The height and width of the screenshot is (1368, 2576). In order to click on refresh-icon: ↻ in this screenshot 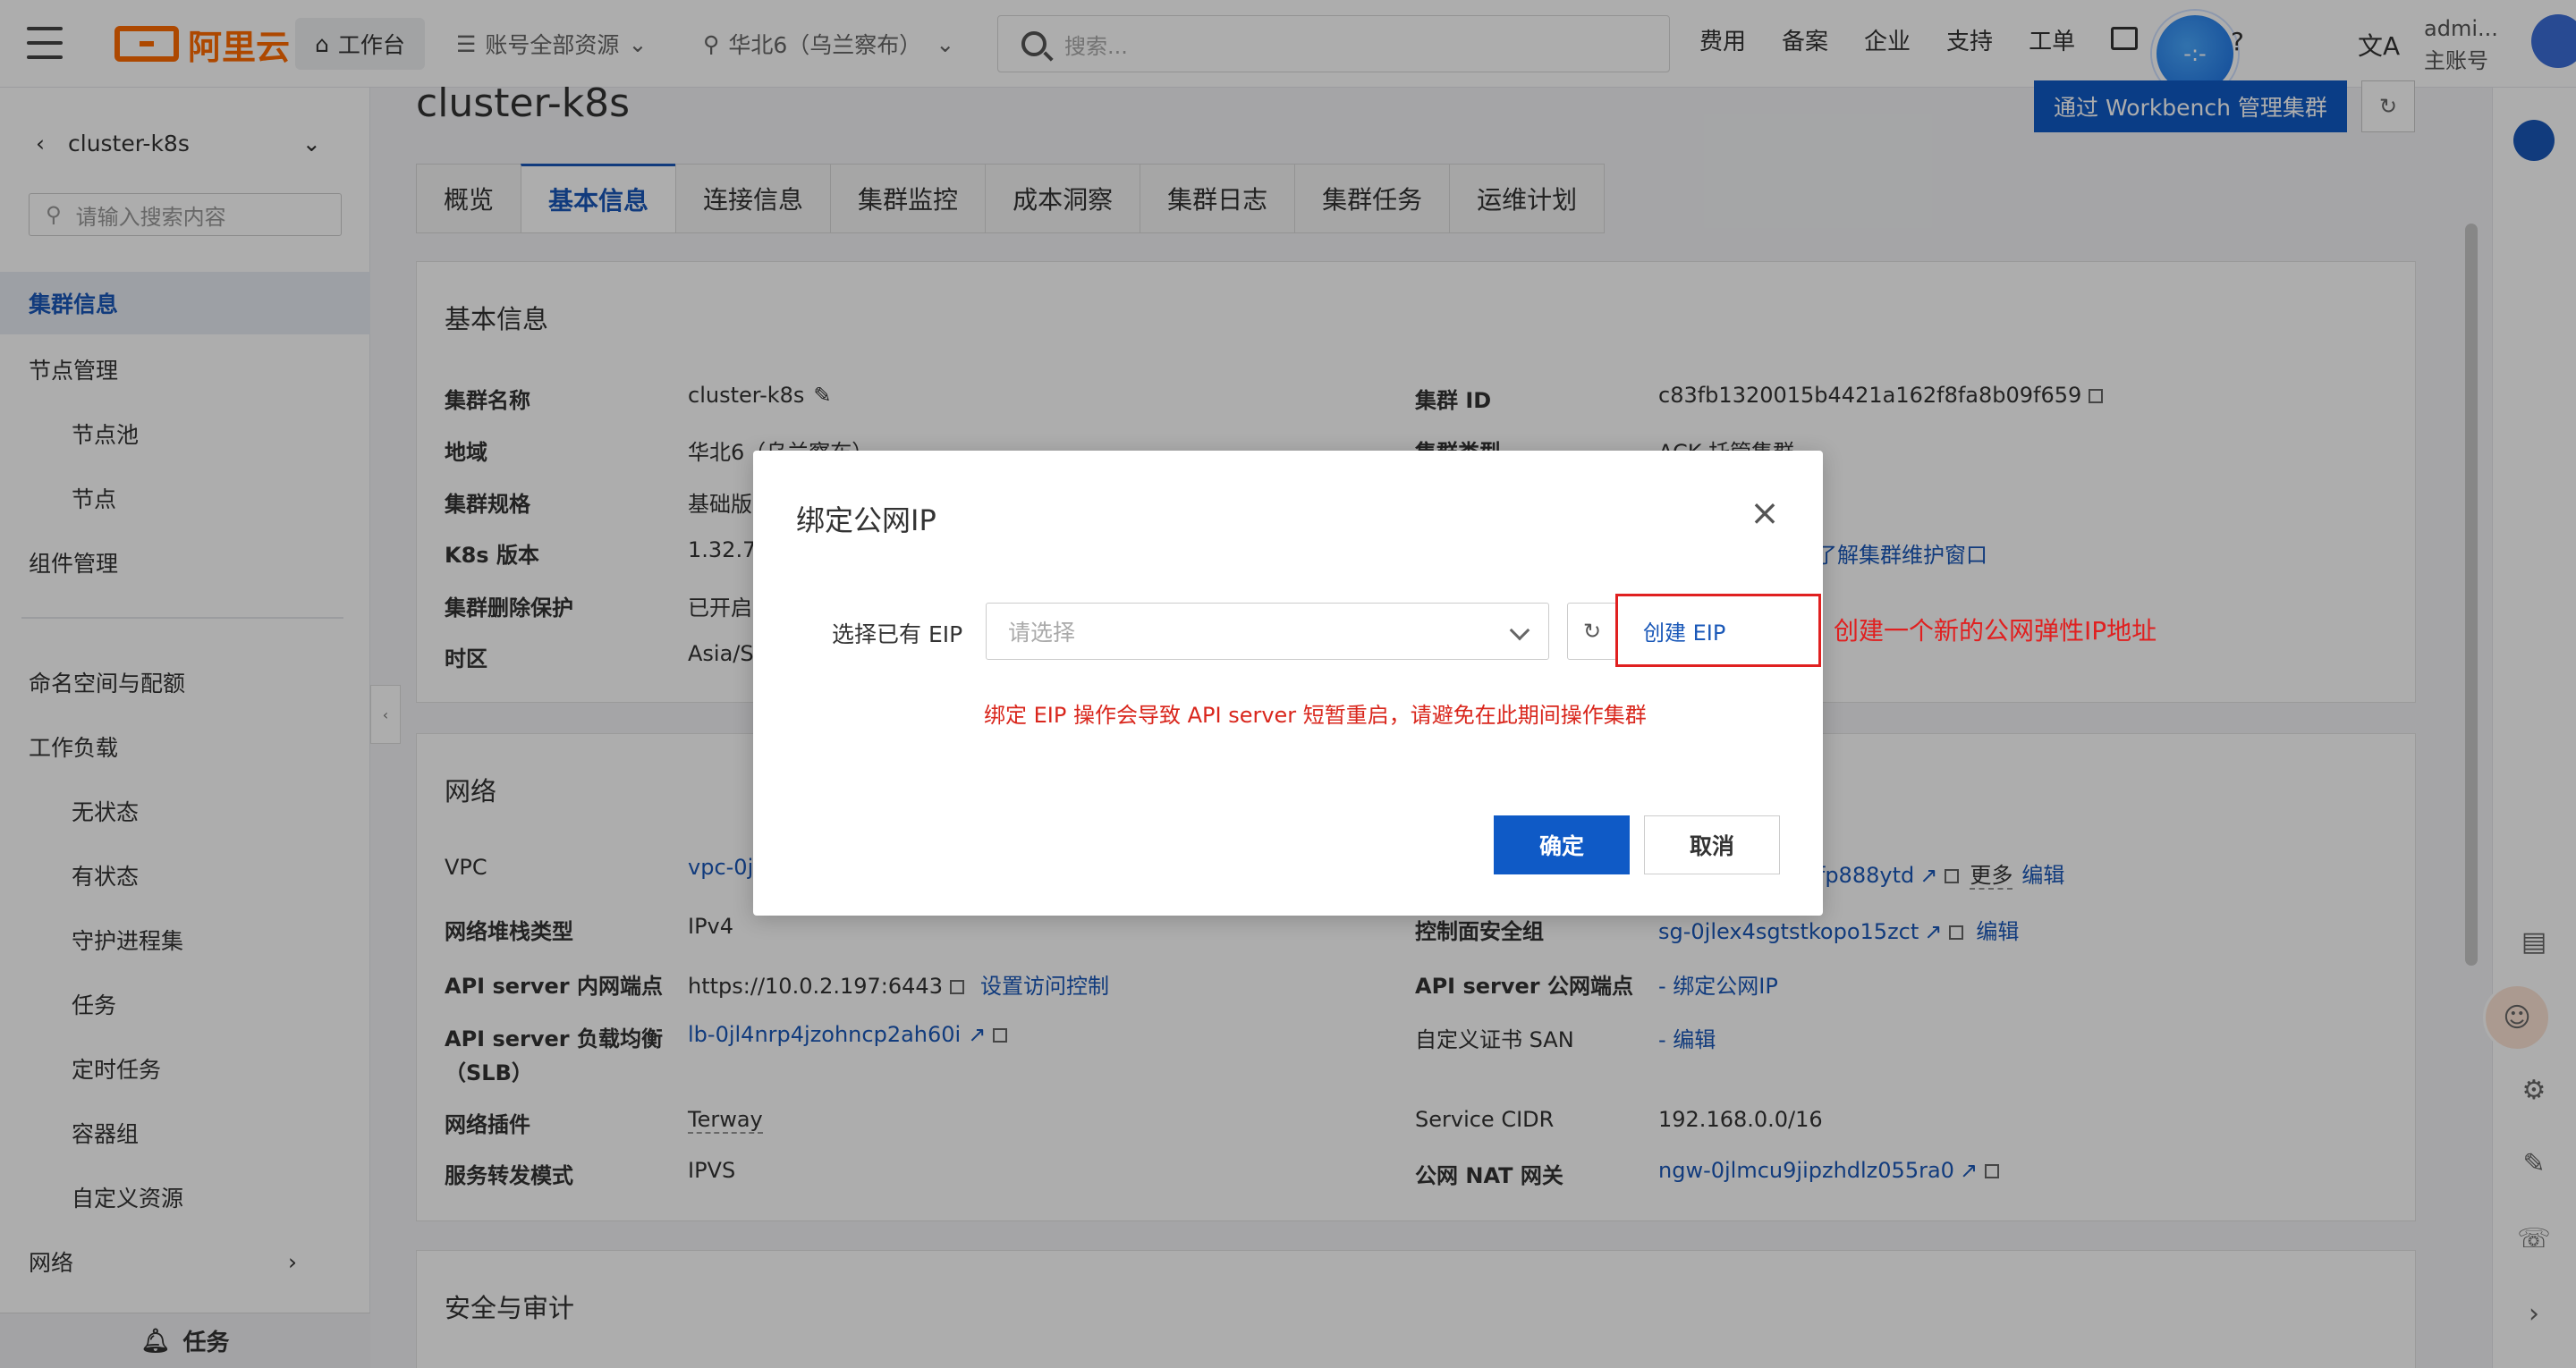, I will do `click(1592, 631)`.